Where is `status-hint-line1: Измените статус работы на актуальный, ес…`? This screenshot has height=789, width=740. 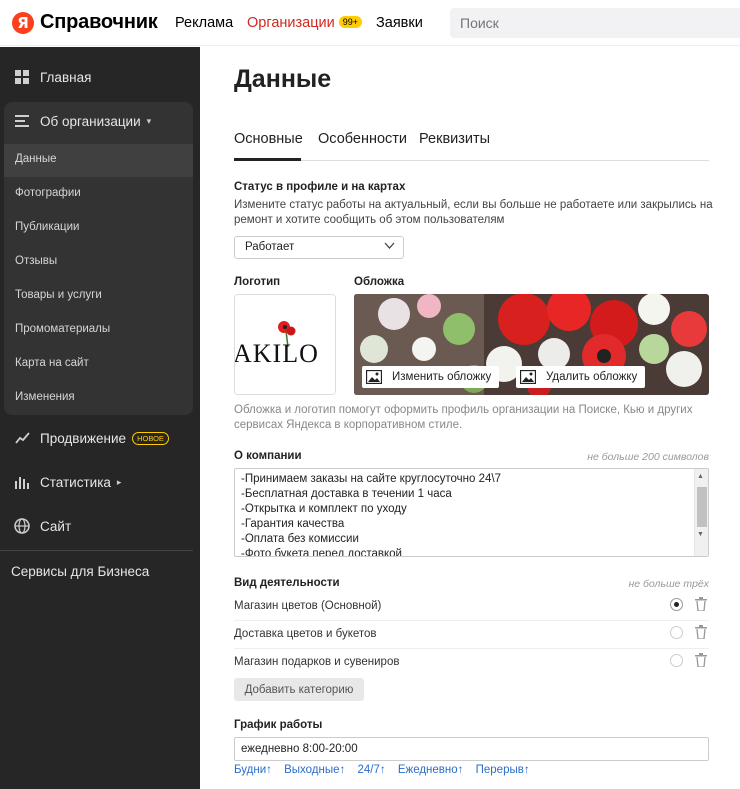
status-hint-line1: Измените статус работы на актуальный, ес… is located at coordinates (473, 205).